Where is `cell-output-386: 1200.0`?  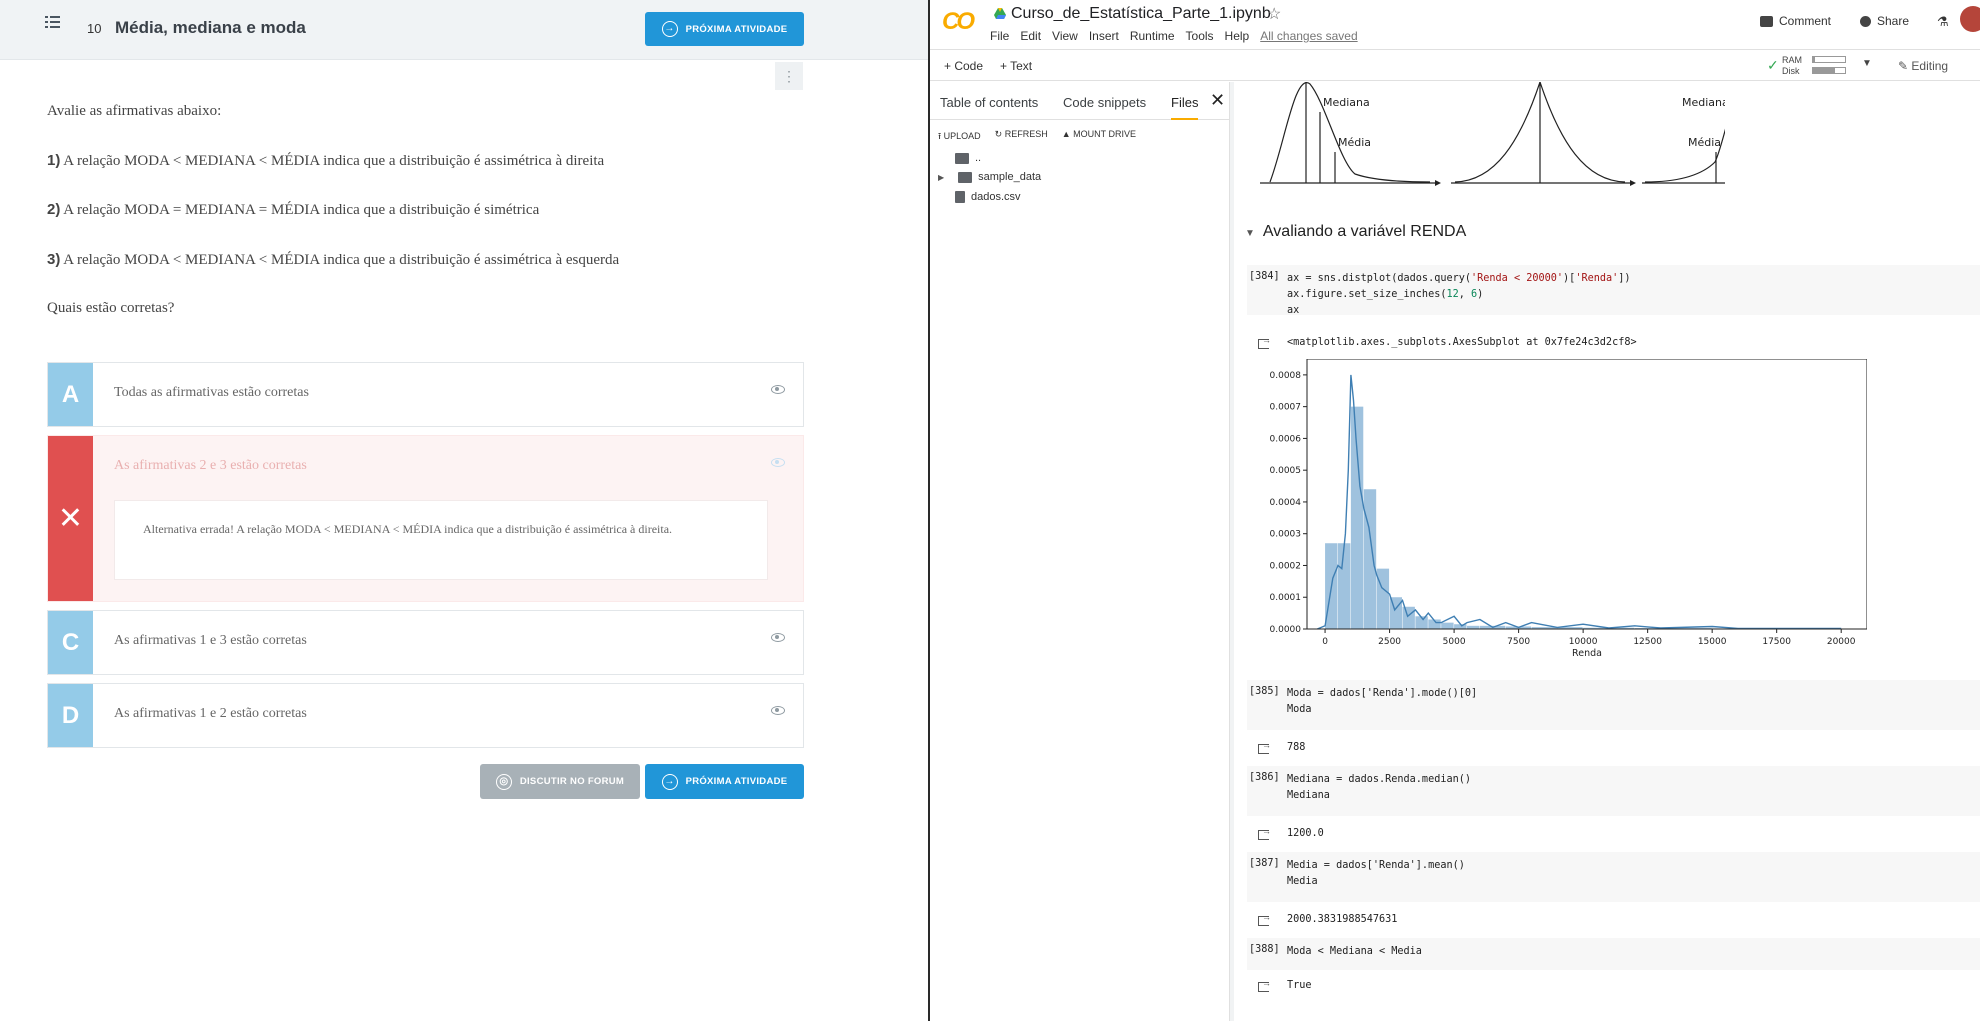 cell-output-386: 1200.0 is located at coordinates (1305, 833).